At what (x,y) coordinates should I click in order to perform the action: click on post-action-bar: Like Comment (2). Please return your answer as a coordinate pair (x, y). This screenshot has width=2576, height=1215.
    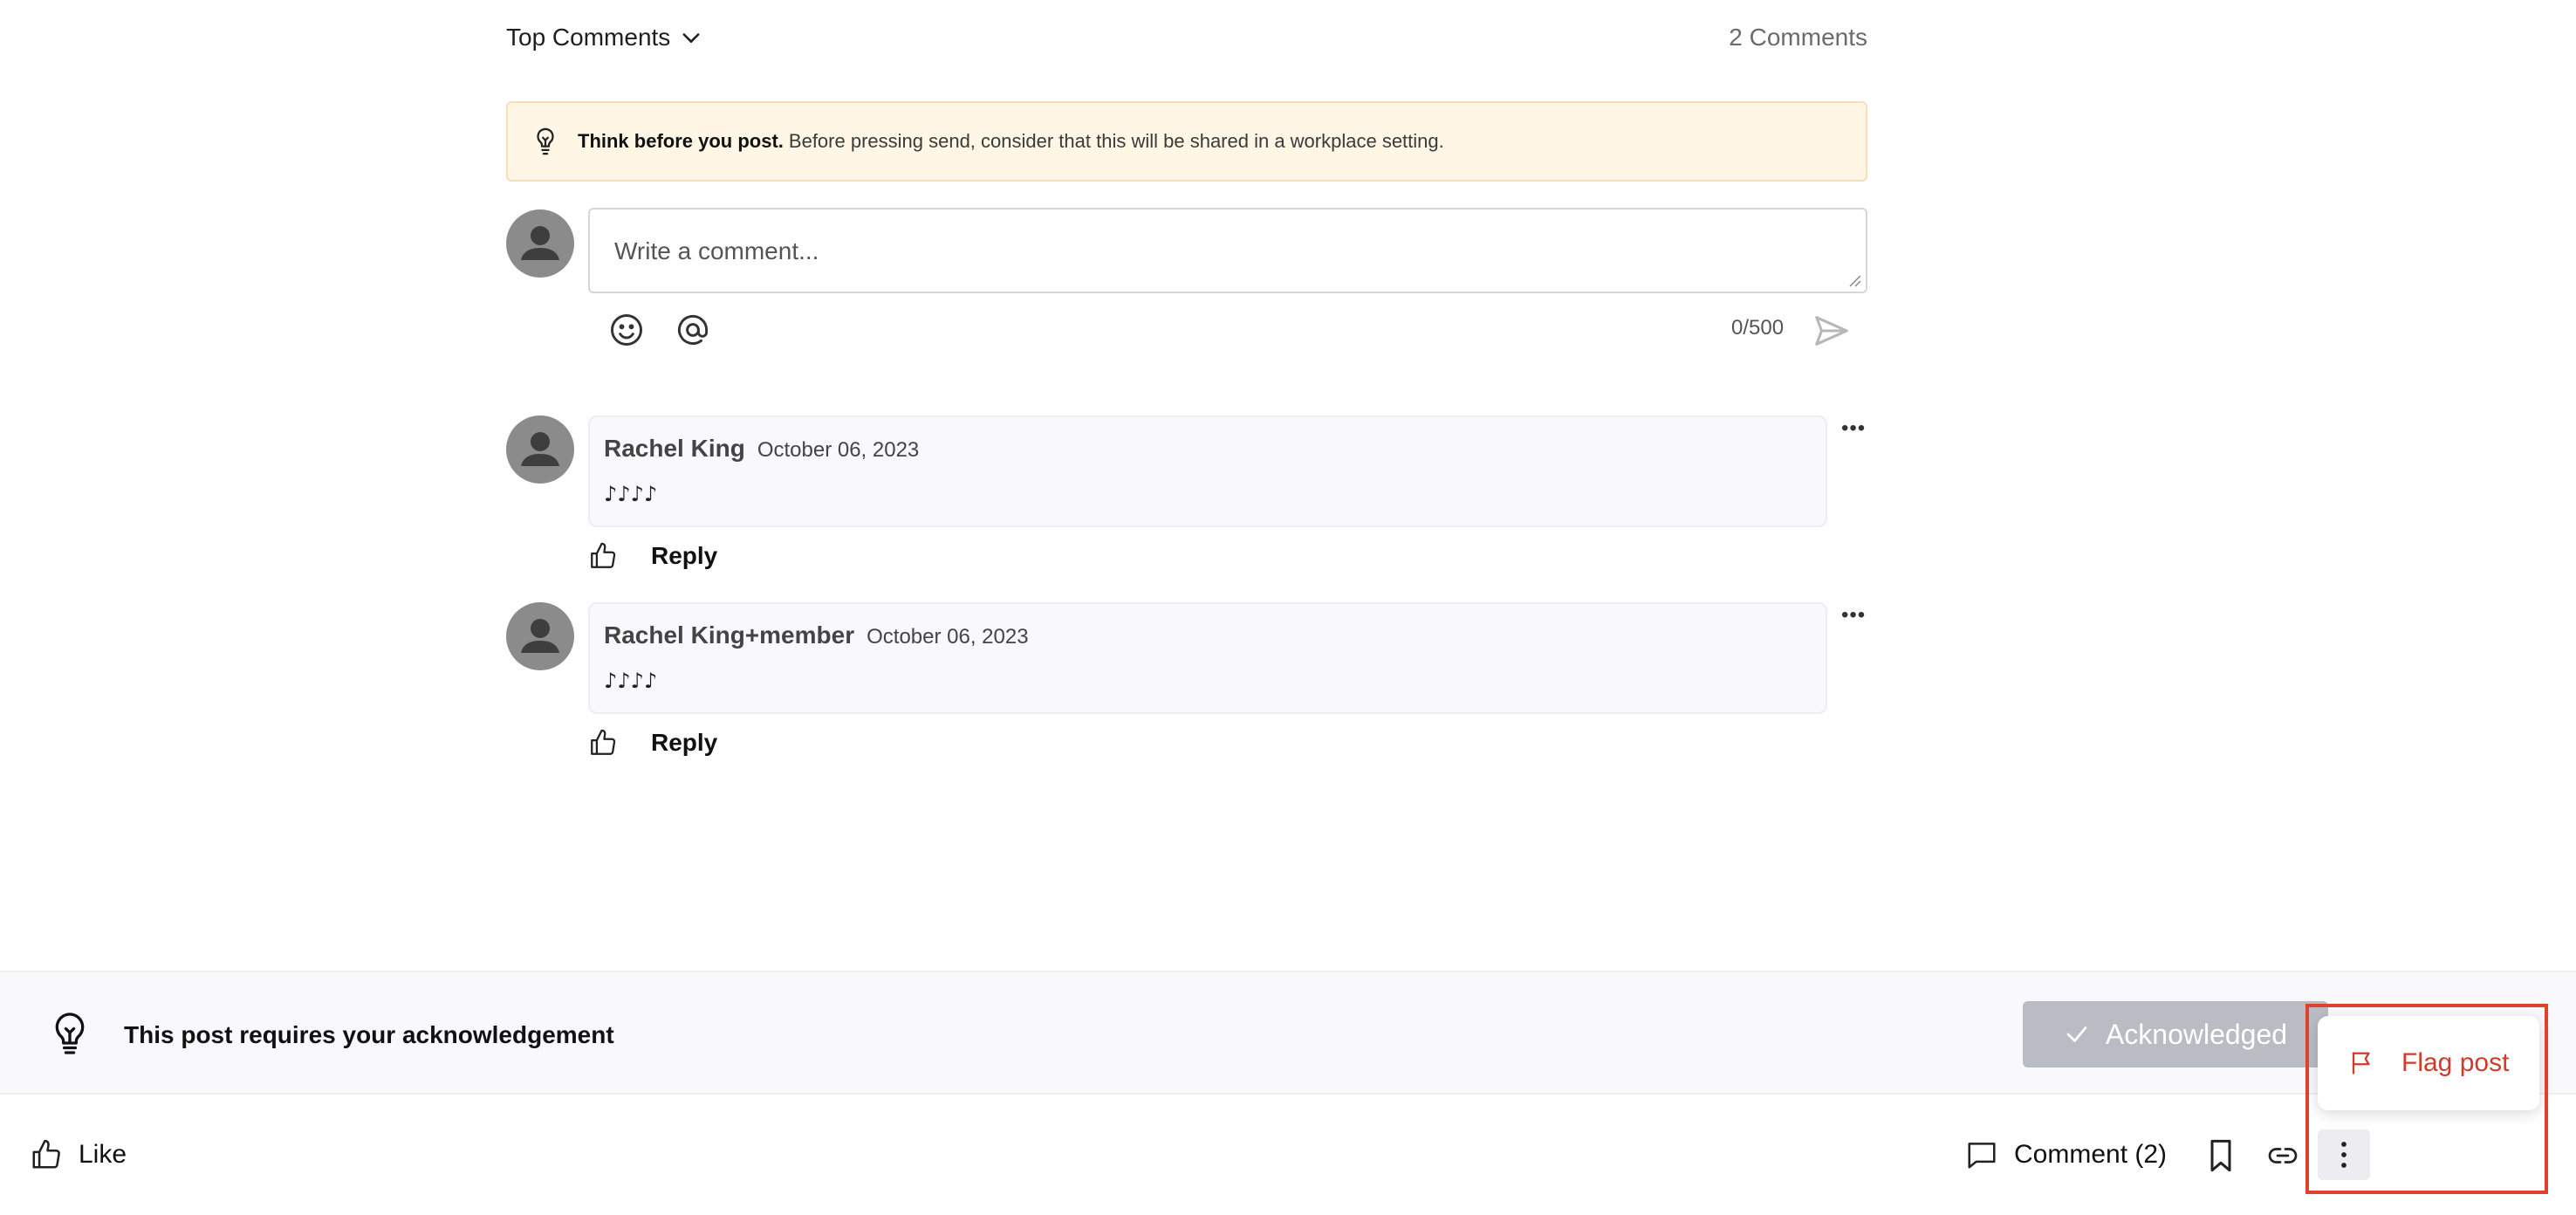
    Looking at the image, I should click on (1288, 1155).